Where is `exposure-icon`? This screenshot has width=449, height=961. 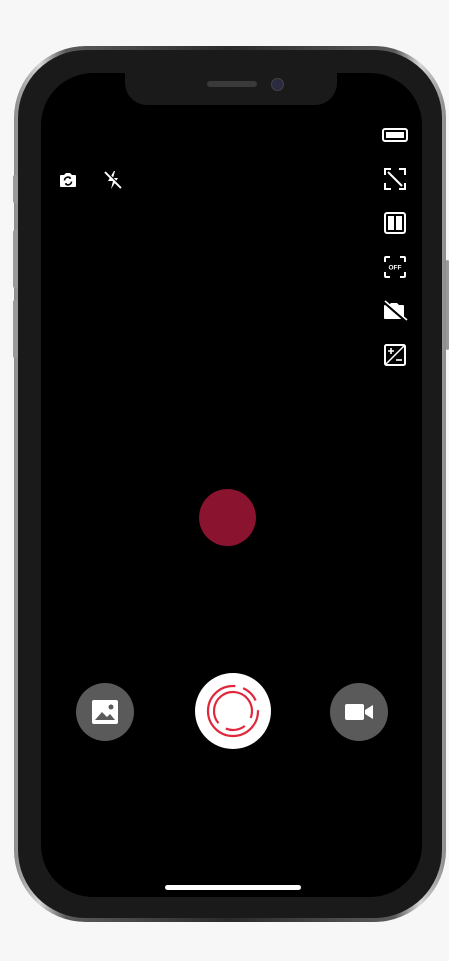 exposure-icon is located at coordinates (395, 355).